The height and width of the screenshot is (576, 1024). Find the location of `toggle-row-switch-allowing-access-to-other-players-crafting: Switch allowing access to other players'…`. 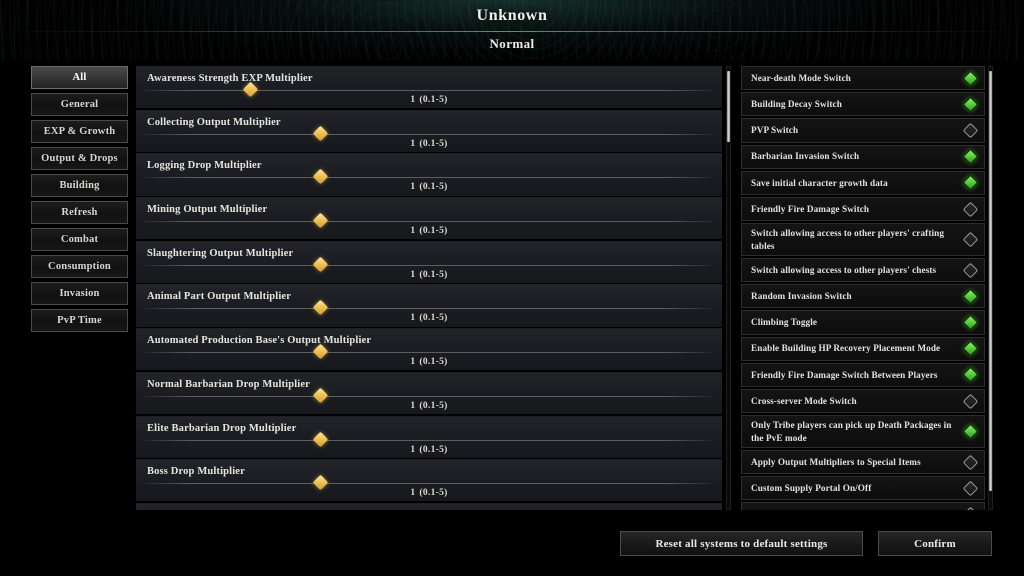

toggle-row-switch-allowing-access-to-other-players-crafting: Switch allowing access to other players'… is located at coordinates (863, 239).